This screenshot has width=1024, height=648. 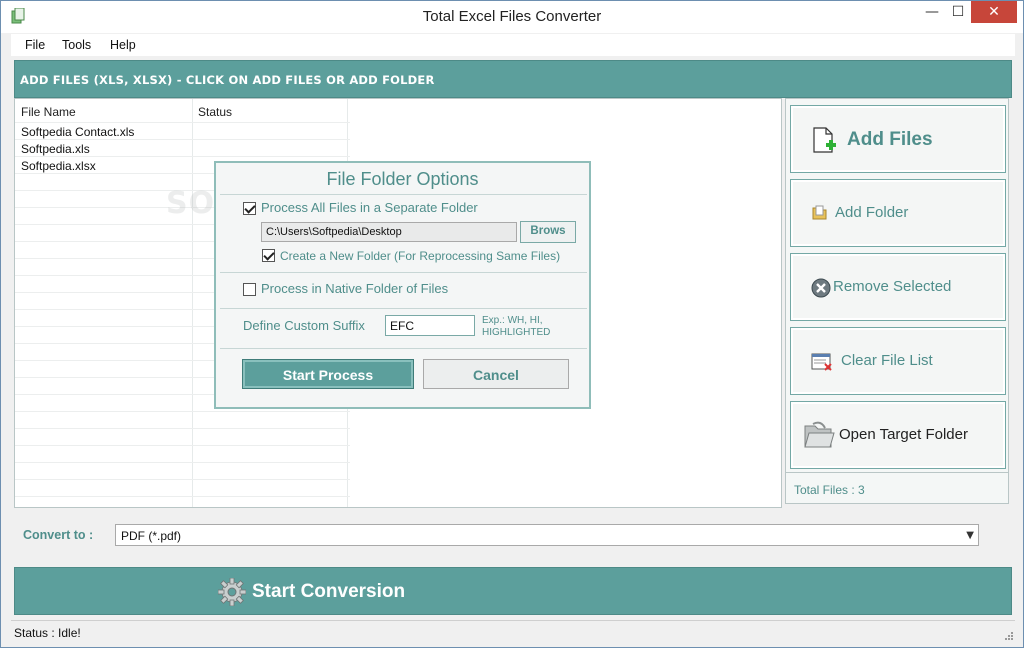 I want to click on convert-format-select: PDF (*.pdf) ▼, so click(x=547, y=535).